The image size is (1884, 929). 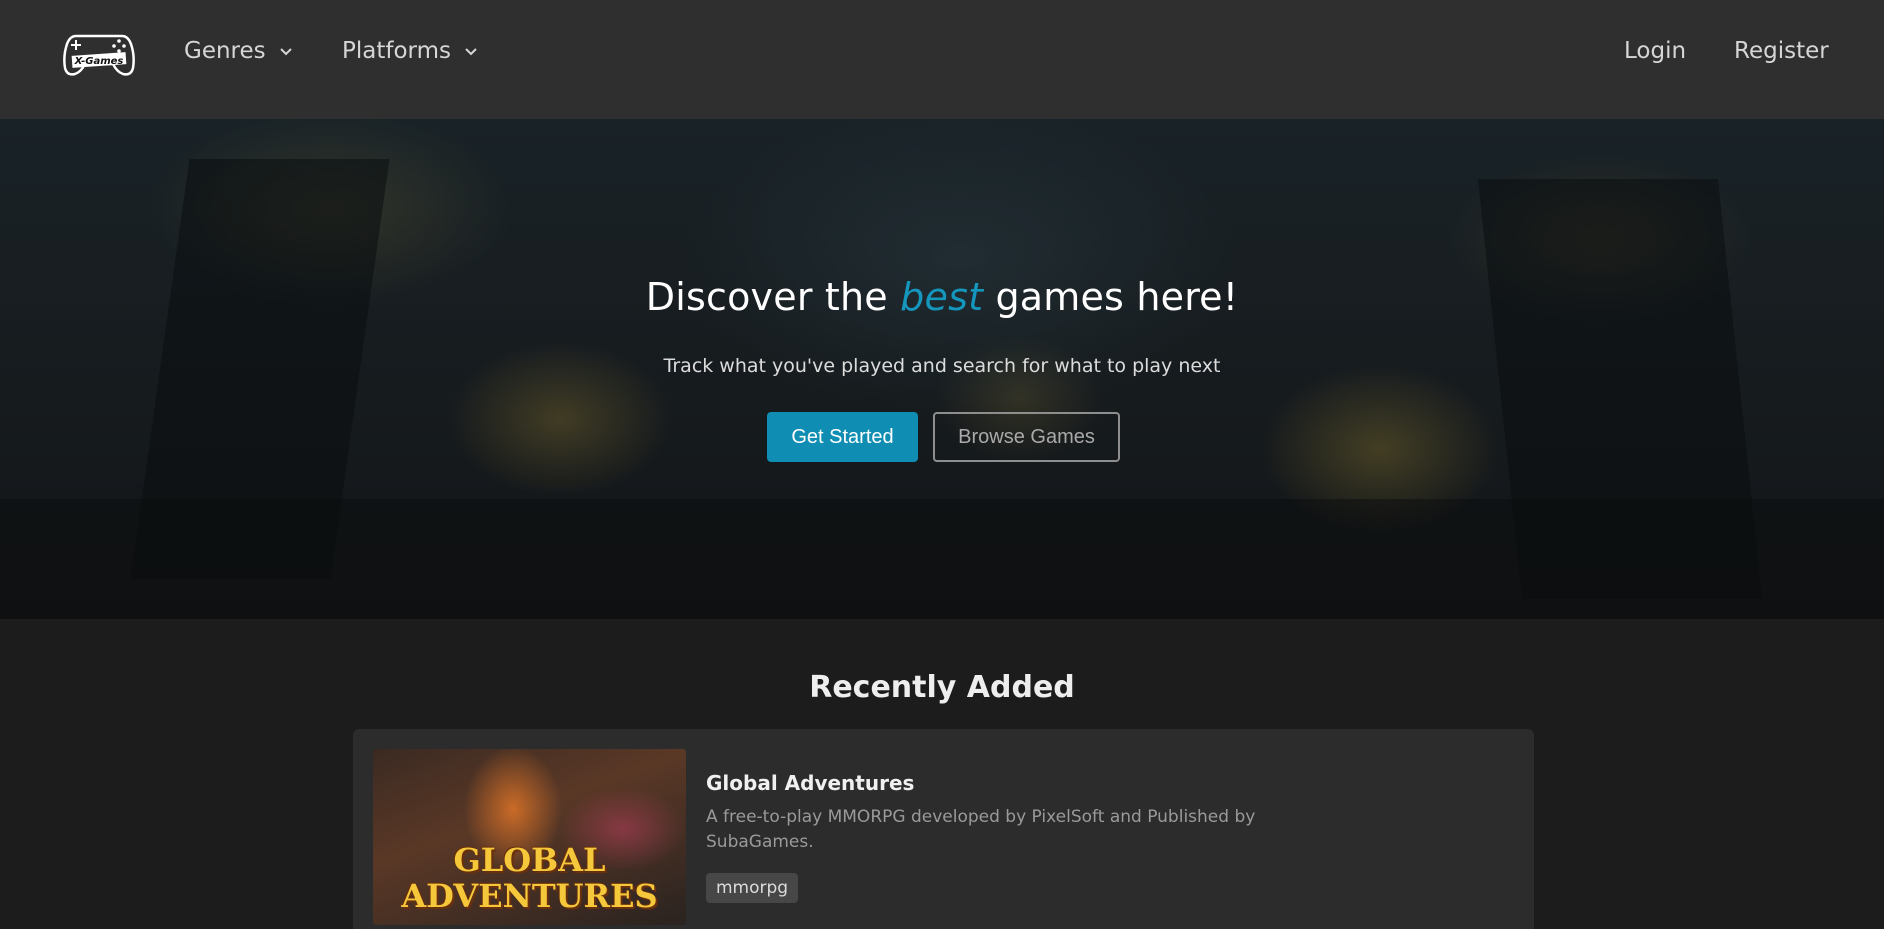 I want to click on navbar: X-Games Genres Platforms Login Register, so click(x=942, y=59).